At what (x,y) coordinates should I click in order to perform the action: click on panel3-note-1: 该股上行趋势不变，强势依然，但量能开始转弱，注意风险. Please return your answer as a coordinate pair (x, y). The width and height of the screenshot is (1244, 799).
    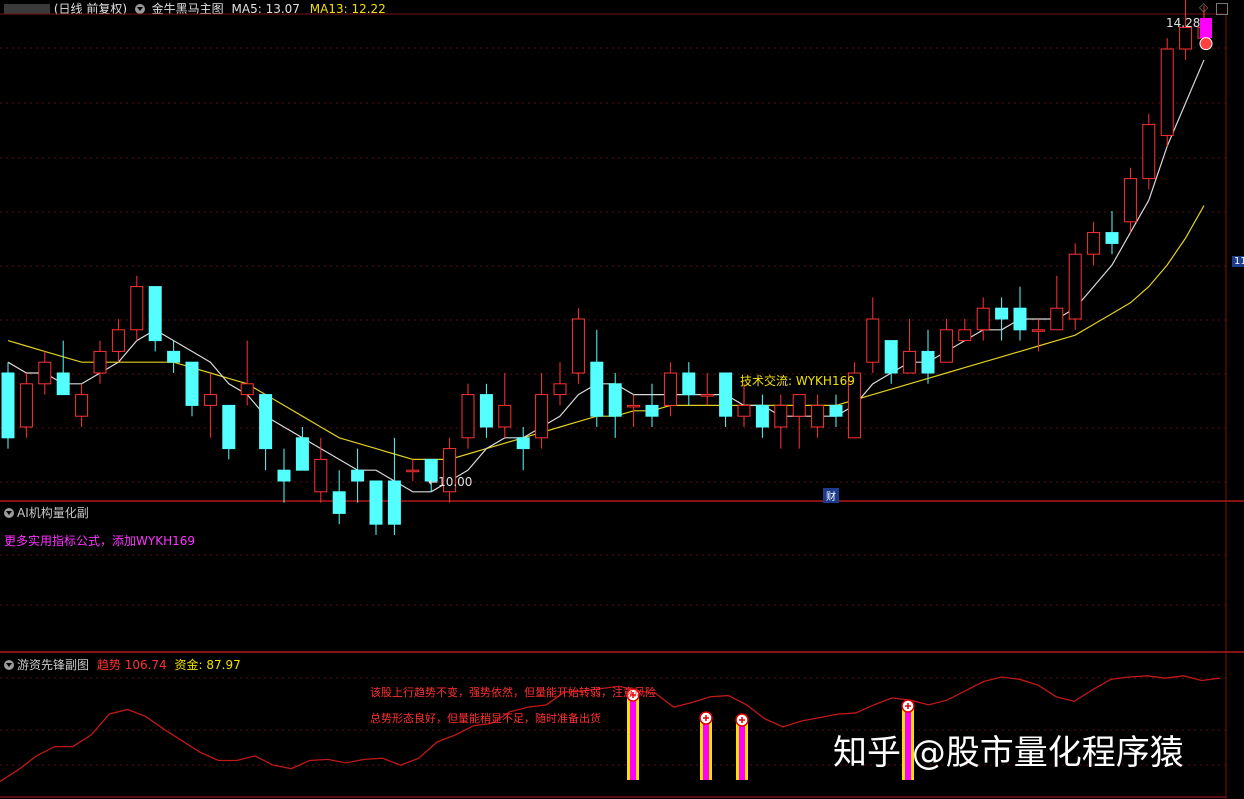
    Looking at the image, I should click on (513, 692).